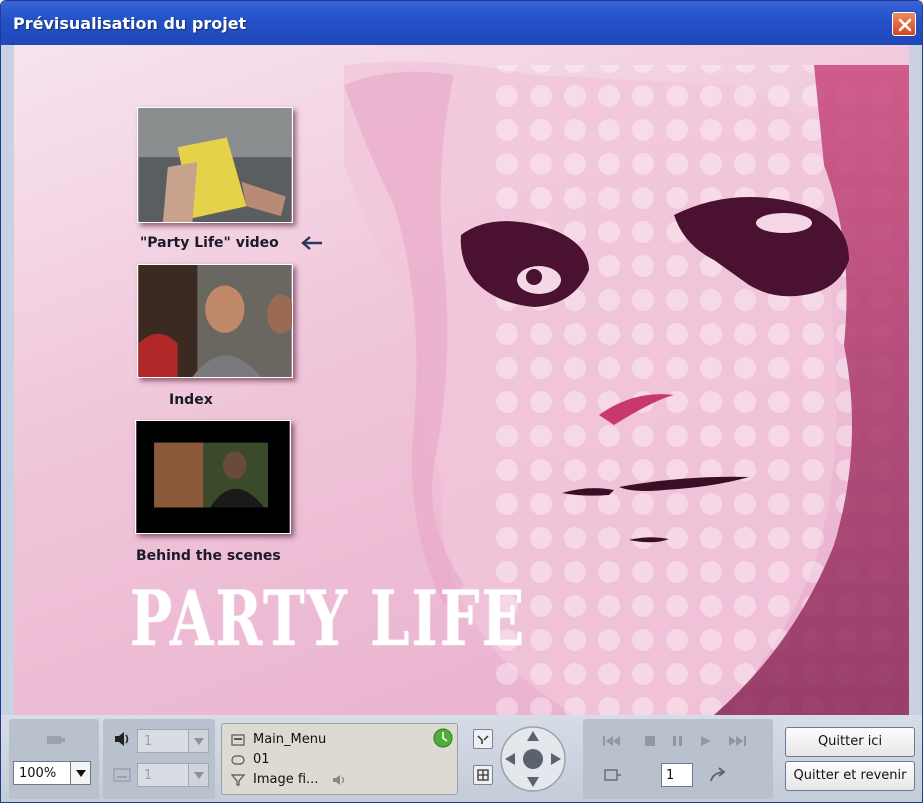 The height and width of the screenshot is (803, 923). What do you see at coordinates (678, 759) in the screenshot?
I see `transport-panel` at bounding box center [678, 759].